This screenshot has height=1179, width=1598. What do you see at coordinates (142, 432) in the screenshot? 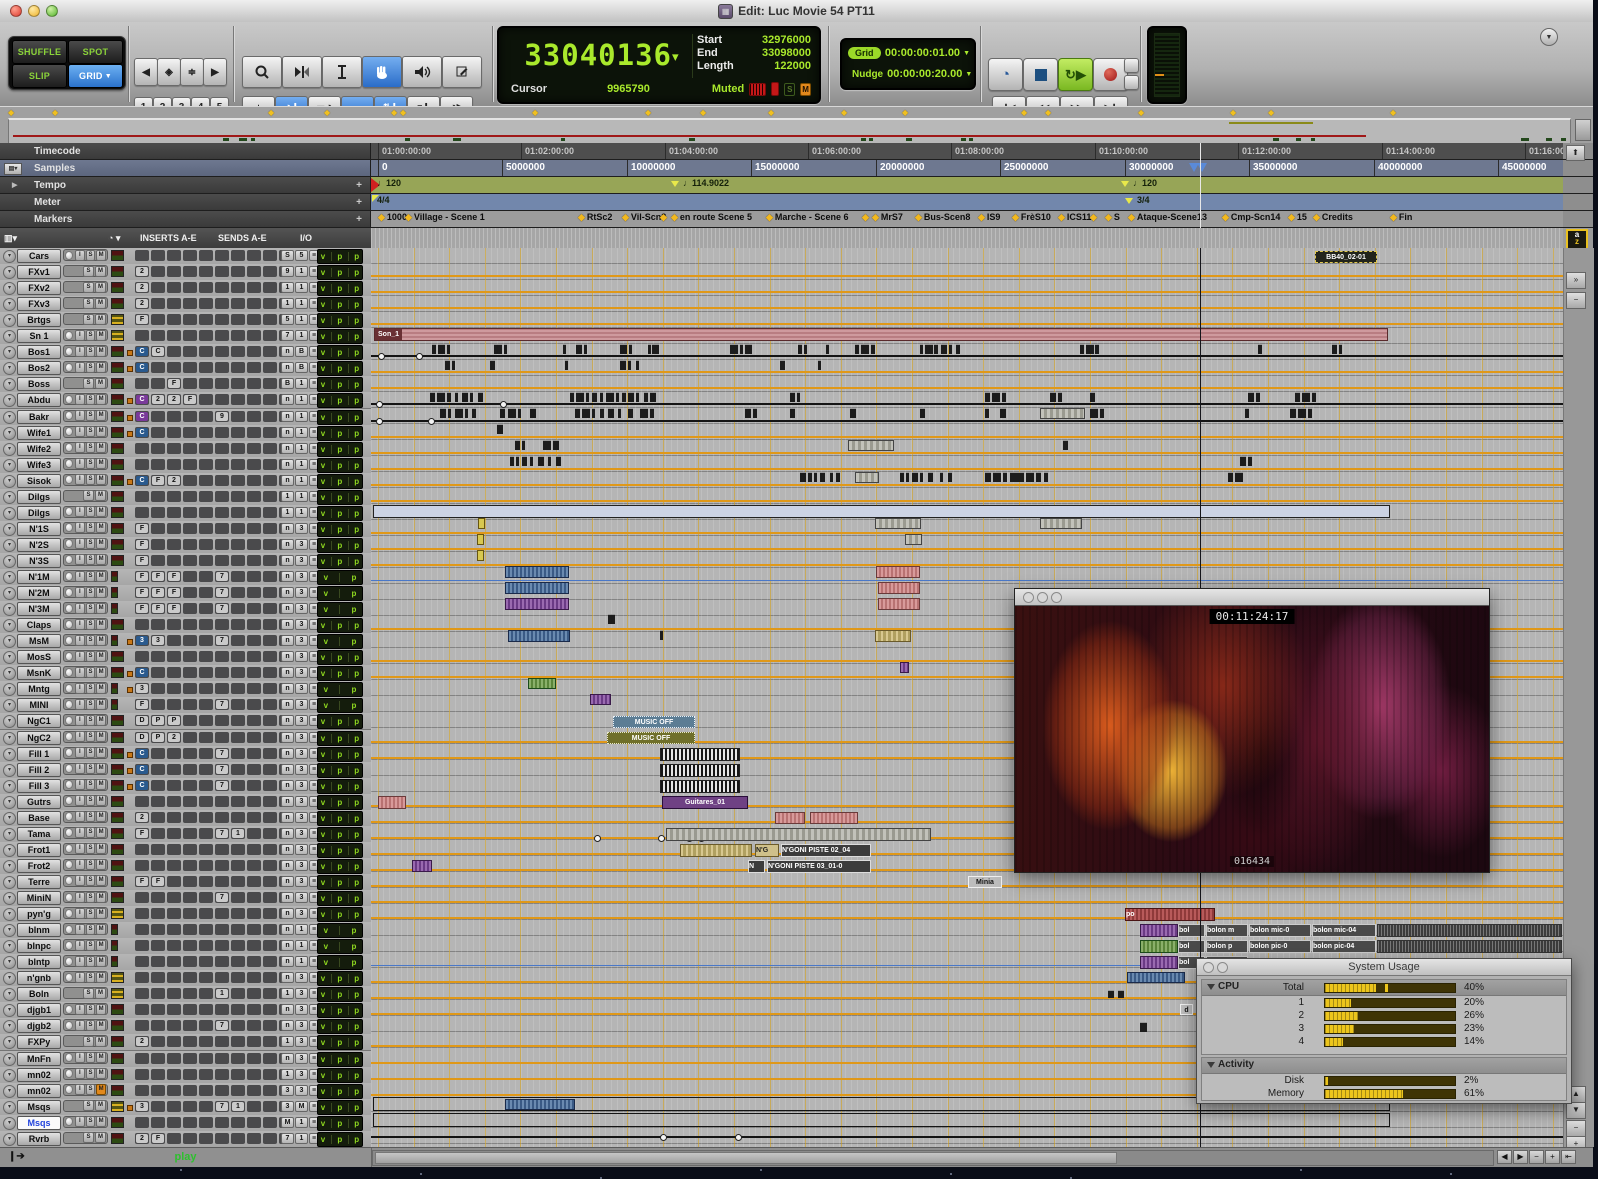
I see `insert-badge: C` at bounding box center [142, 432].